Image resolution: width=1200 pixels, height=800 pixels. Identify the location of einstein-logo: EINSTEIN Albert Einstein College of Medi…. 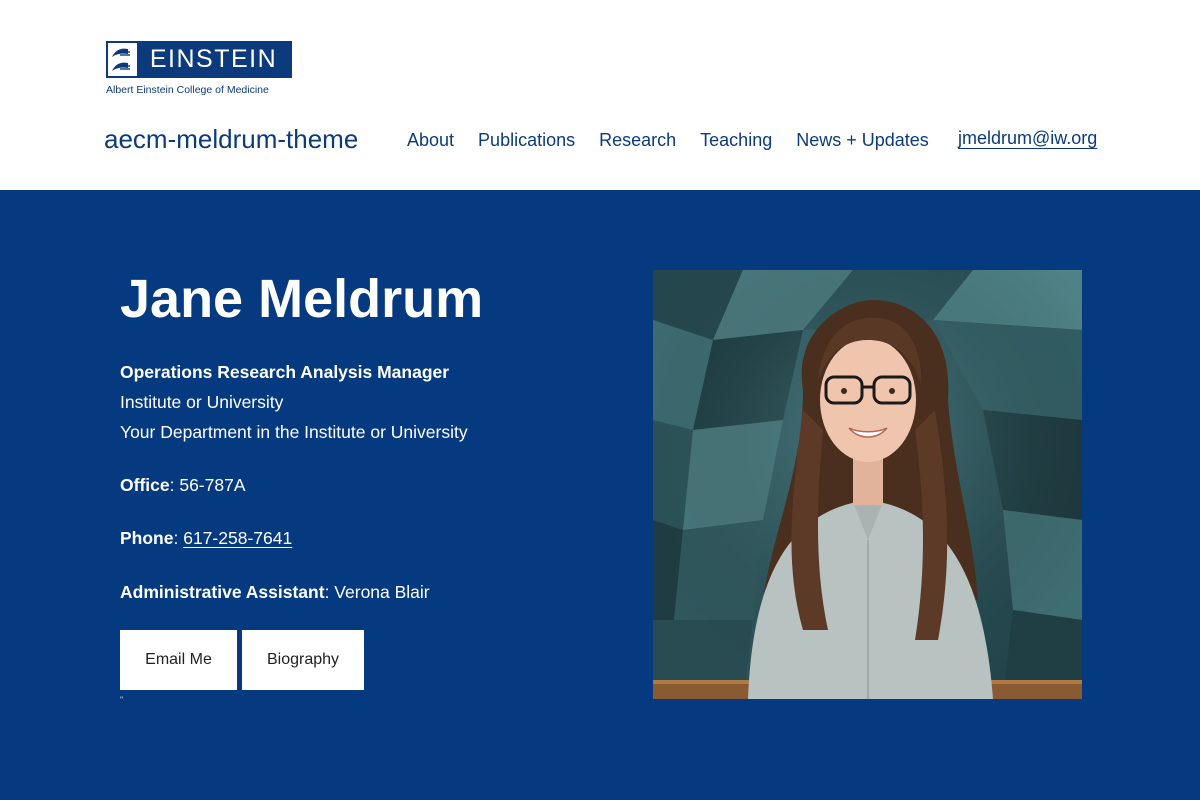
(199, 69).